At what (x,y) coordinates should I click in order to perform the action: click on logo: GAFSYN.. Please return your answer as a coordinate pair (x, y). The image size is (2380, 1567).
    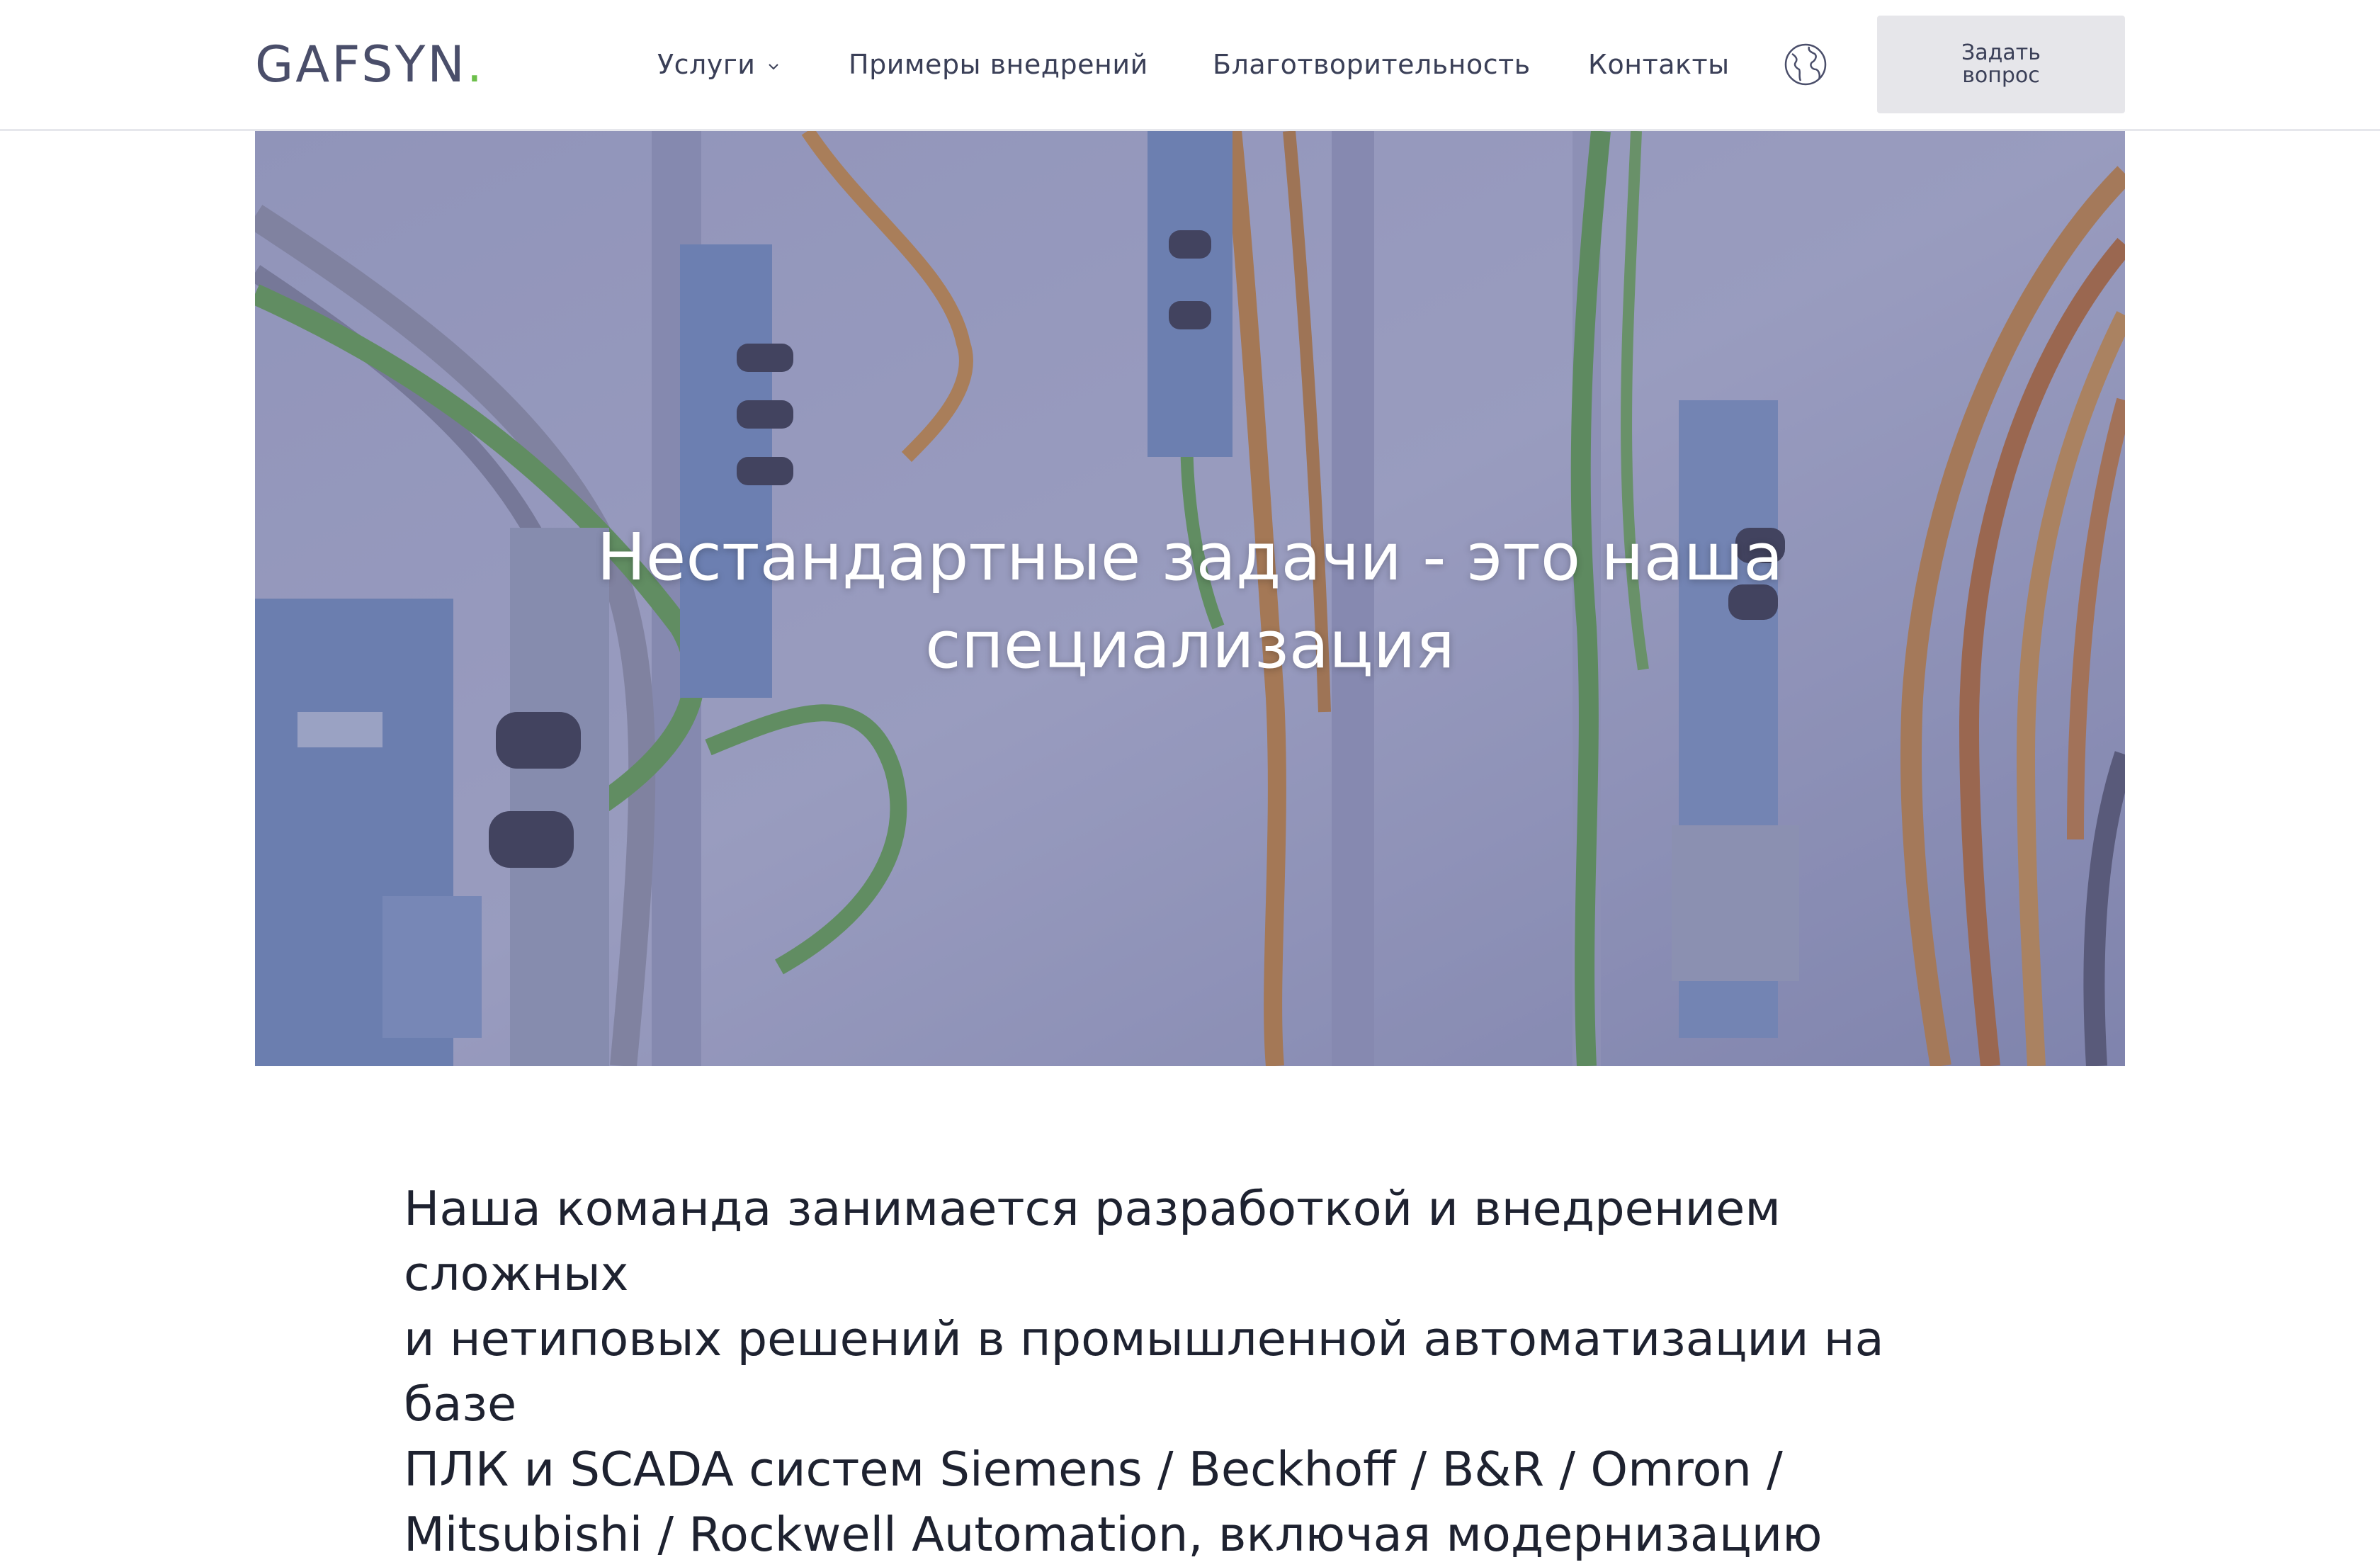
    Looking at the image, I should click on (369, 64).